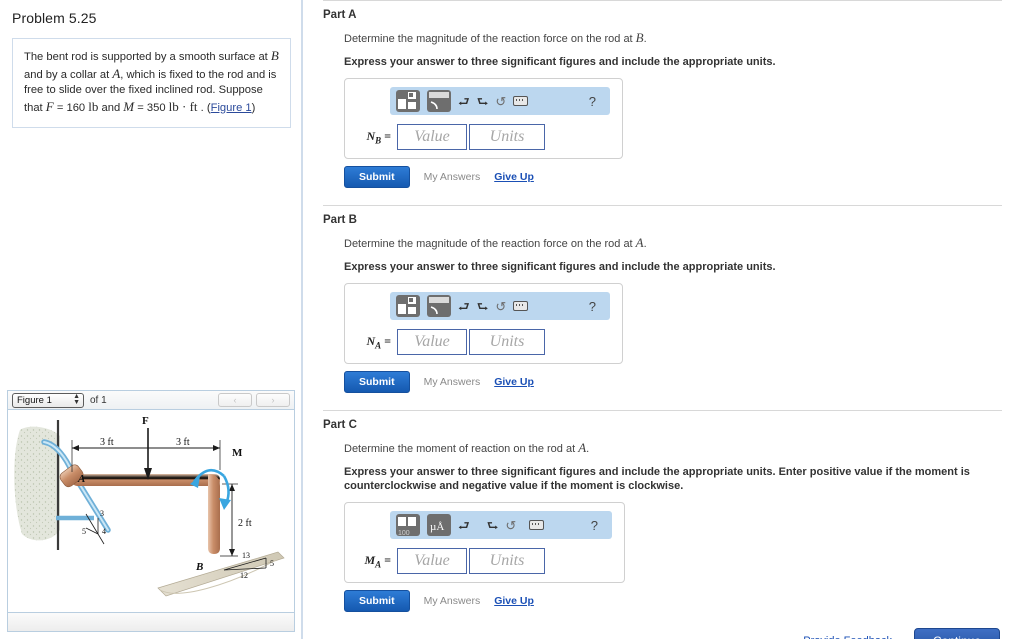 This screenshot has height=639, width=1016. Describe the element at coordinates (507, 137) in the screenshot. I see `part-a-units-input: Units` at that location.